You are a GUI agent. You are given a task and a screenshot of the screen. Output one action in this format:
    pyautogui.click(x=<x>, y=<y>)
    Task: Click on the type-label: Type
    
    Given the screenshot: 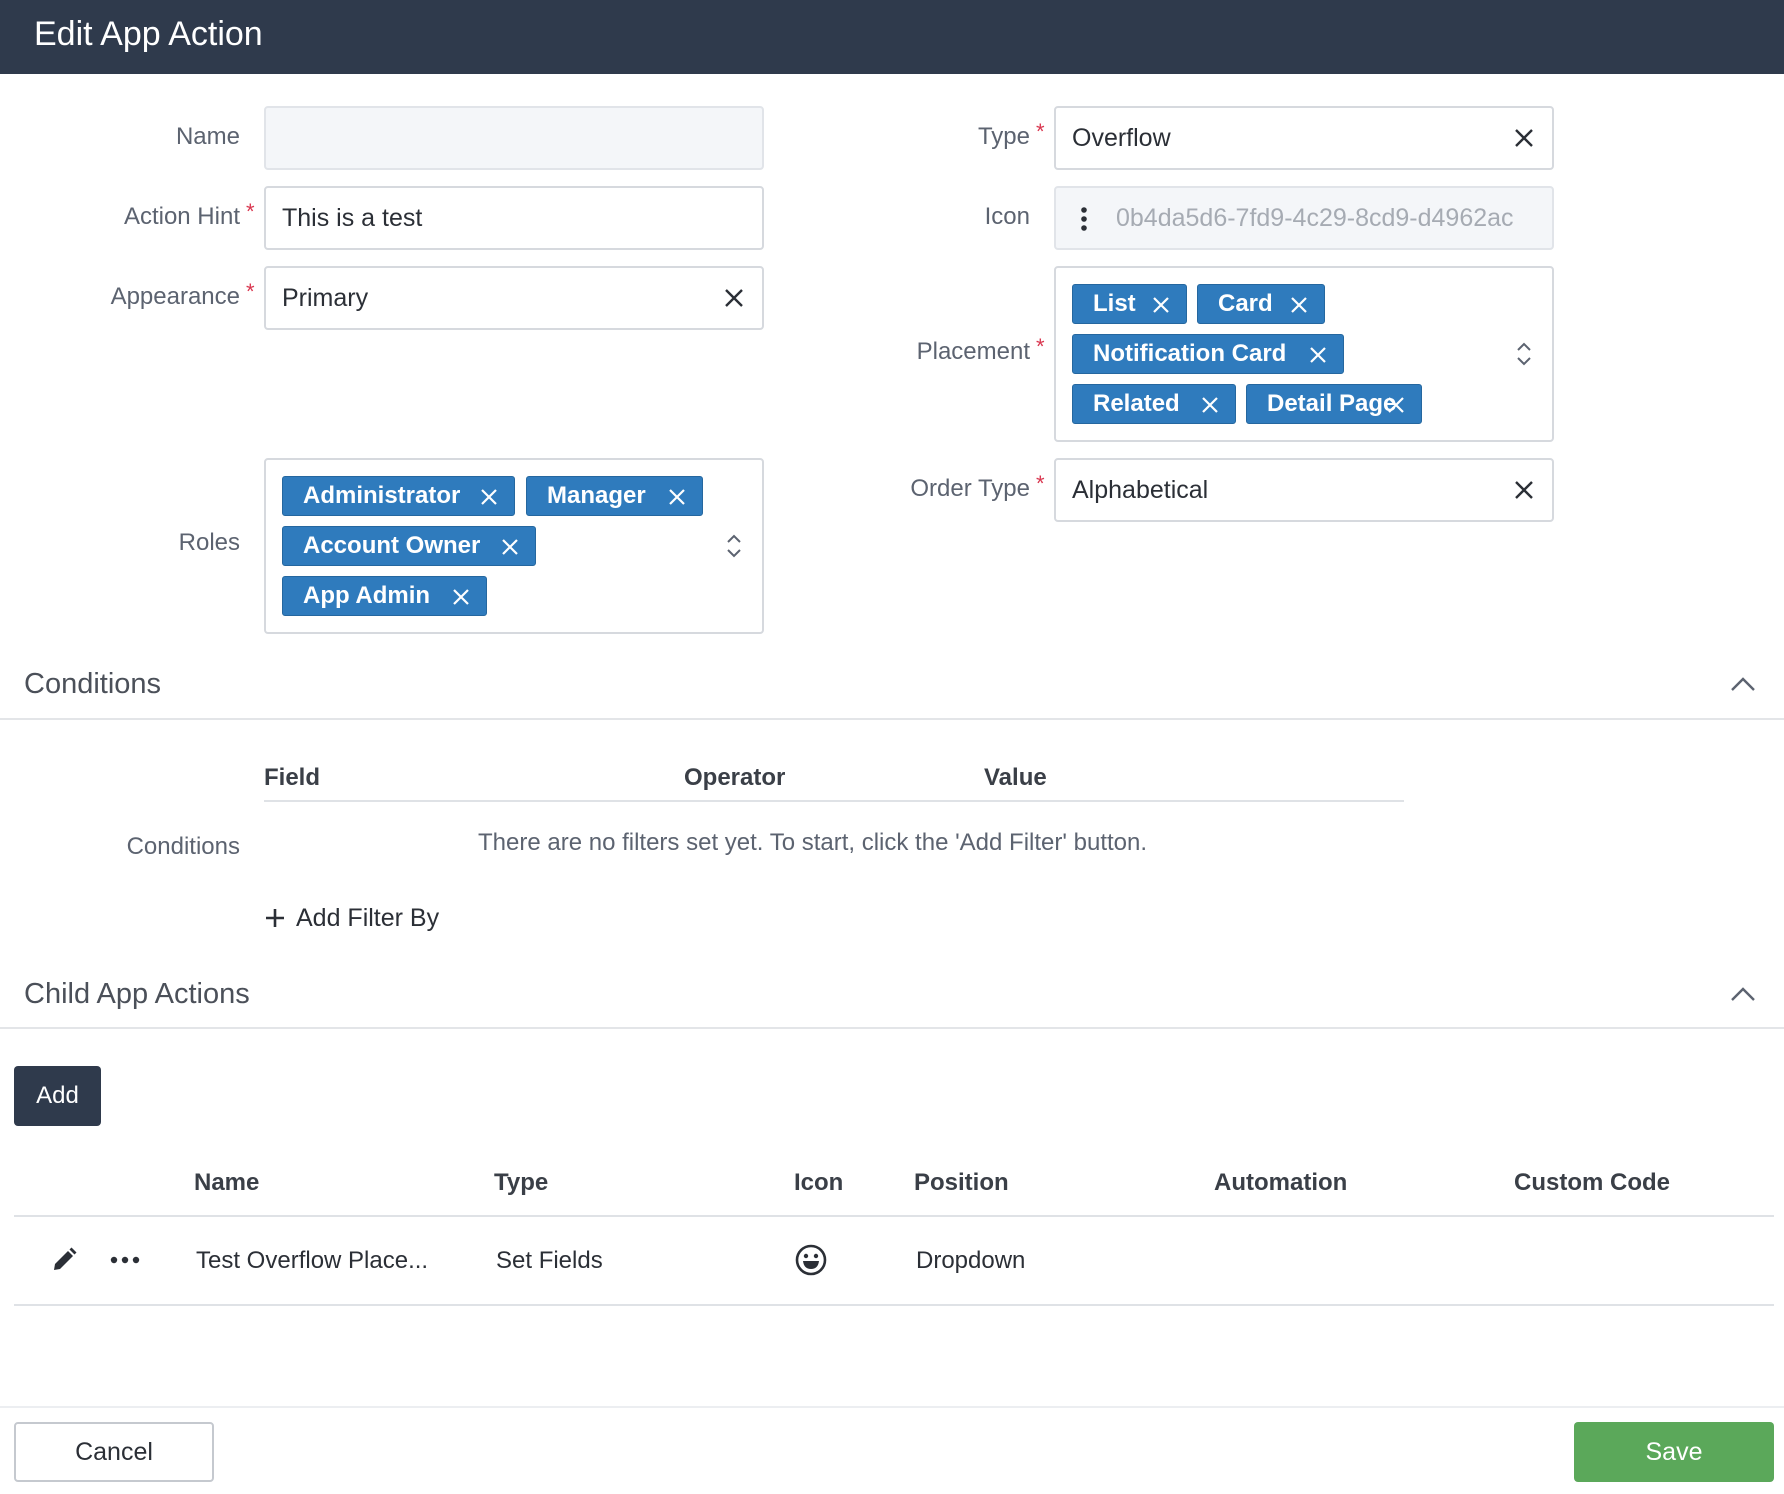 What is the action you would take?
    pyautogui.click(x=1003, y=136)
    